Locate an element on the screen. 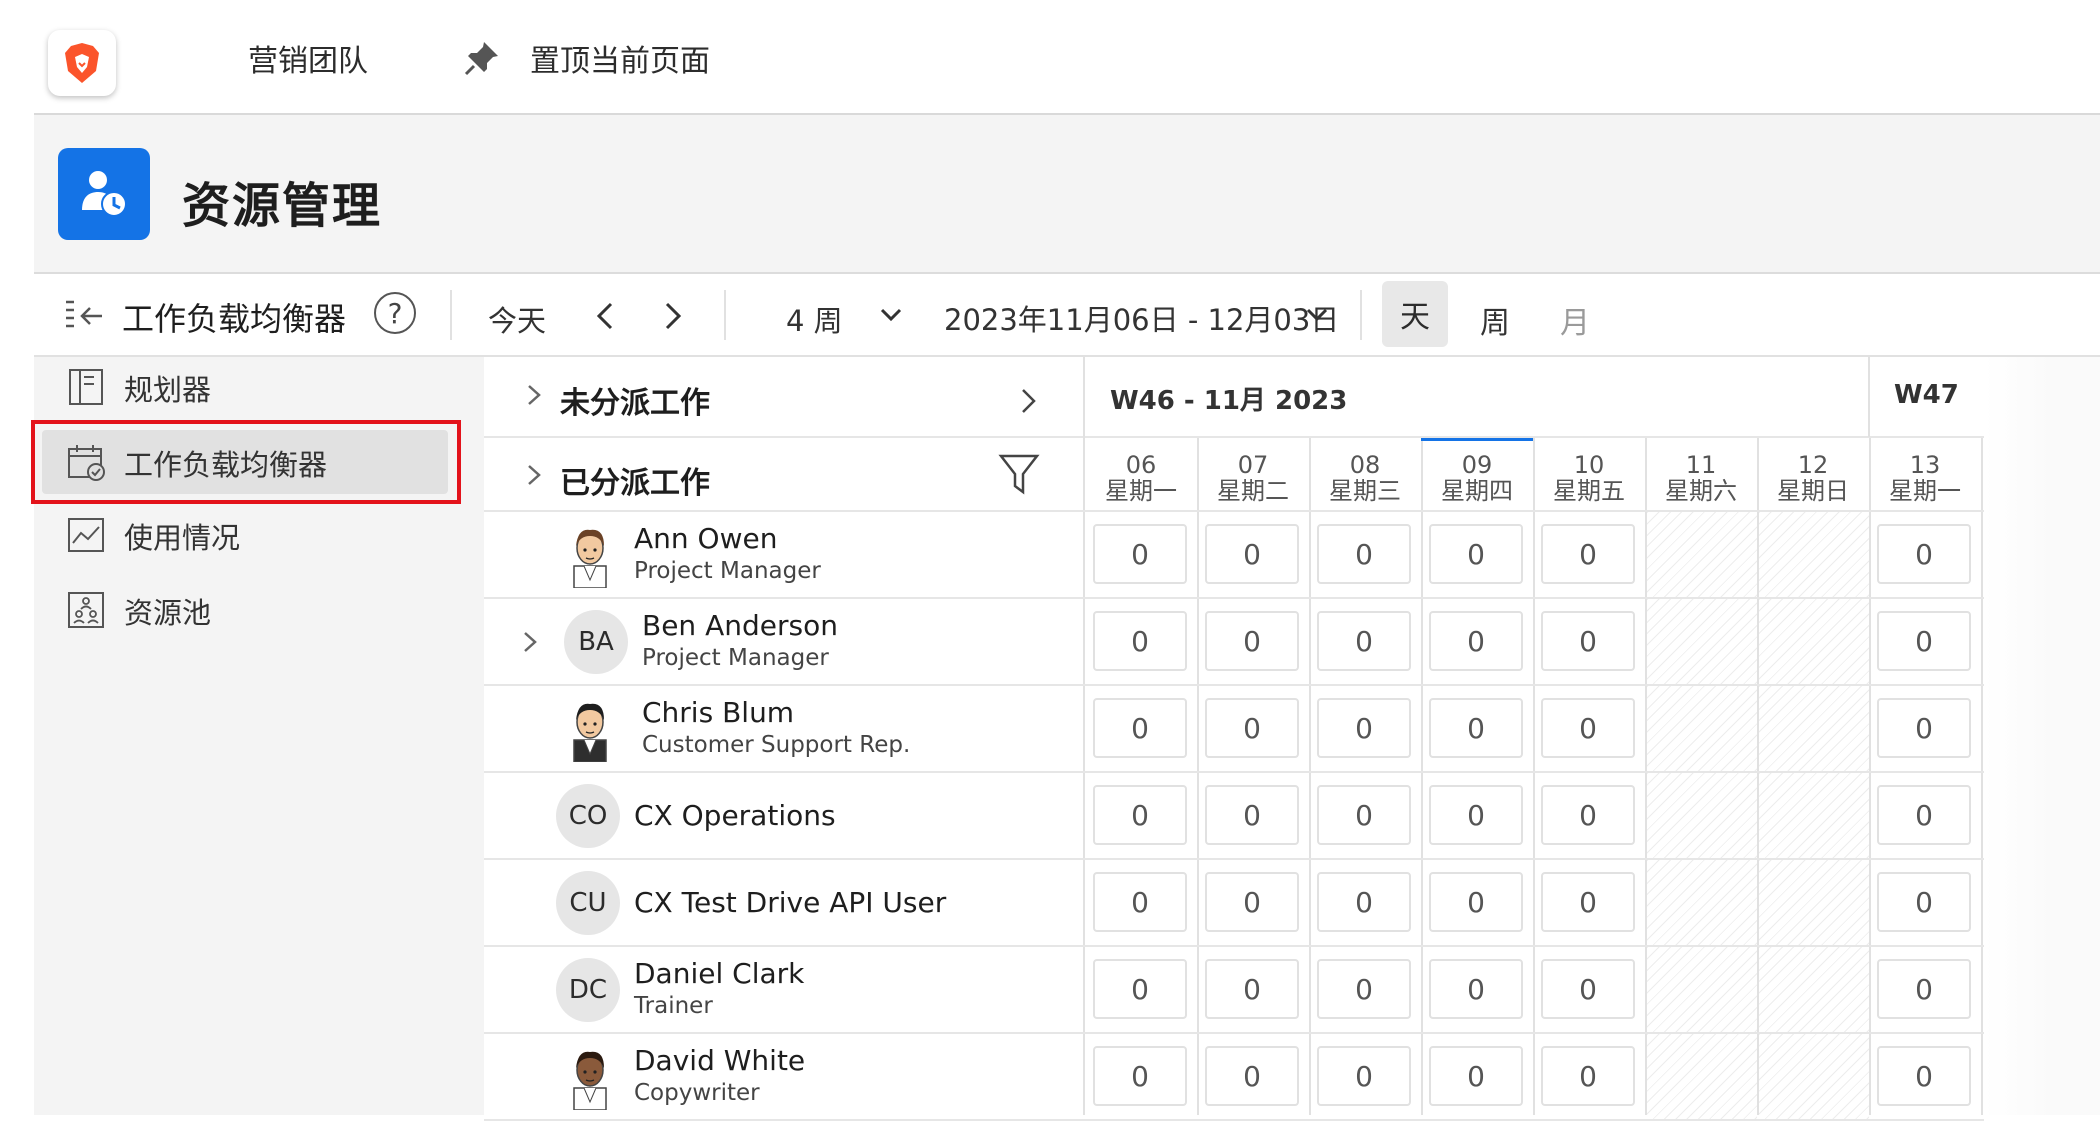 The image size is (2100, 1121). today-button: 今天 is located at coordinates (517, 319).